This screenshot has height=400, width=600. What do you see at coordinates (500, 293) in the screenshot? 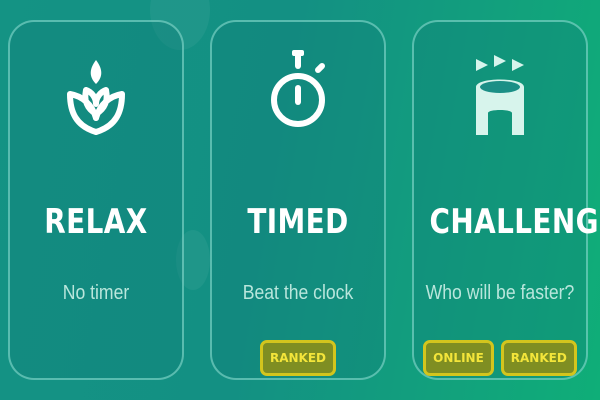
I see `mode-subtitle: Who will be faster?` at bounding box center [500, 293].